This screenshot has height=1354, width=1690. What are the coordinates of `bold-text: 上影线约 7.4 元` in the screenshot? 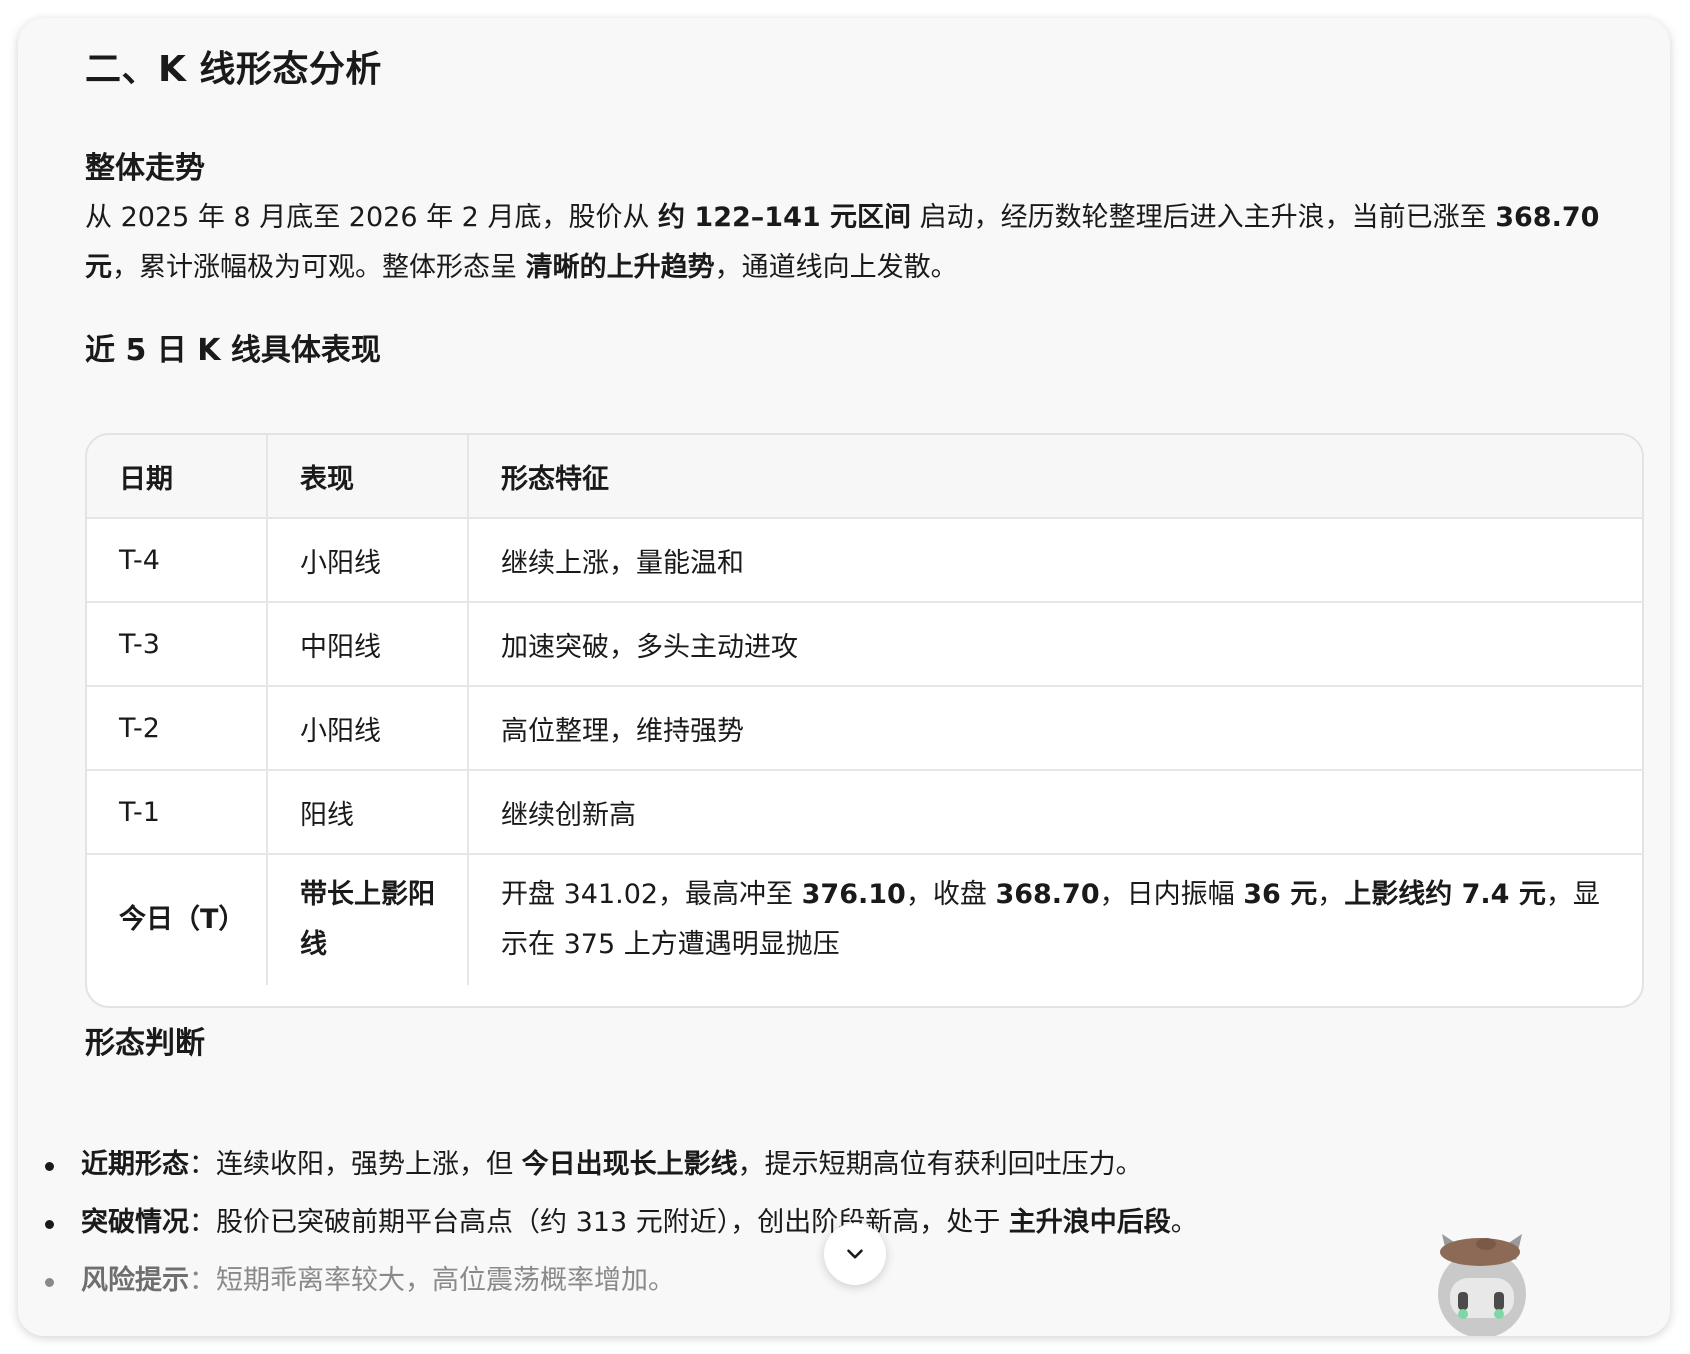 It's located at (1445, 894).